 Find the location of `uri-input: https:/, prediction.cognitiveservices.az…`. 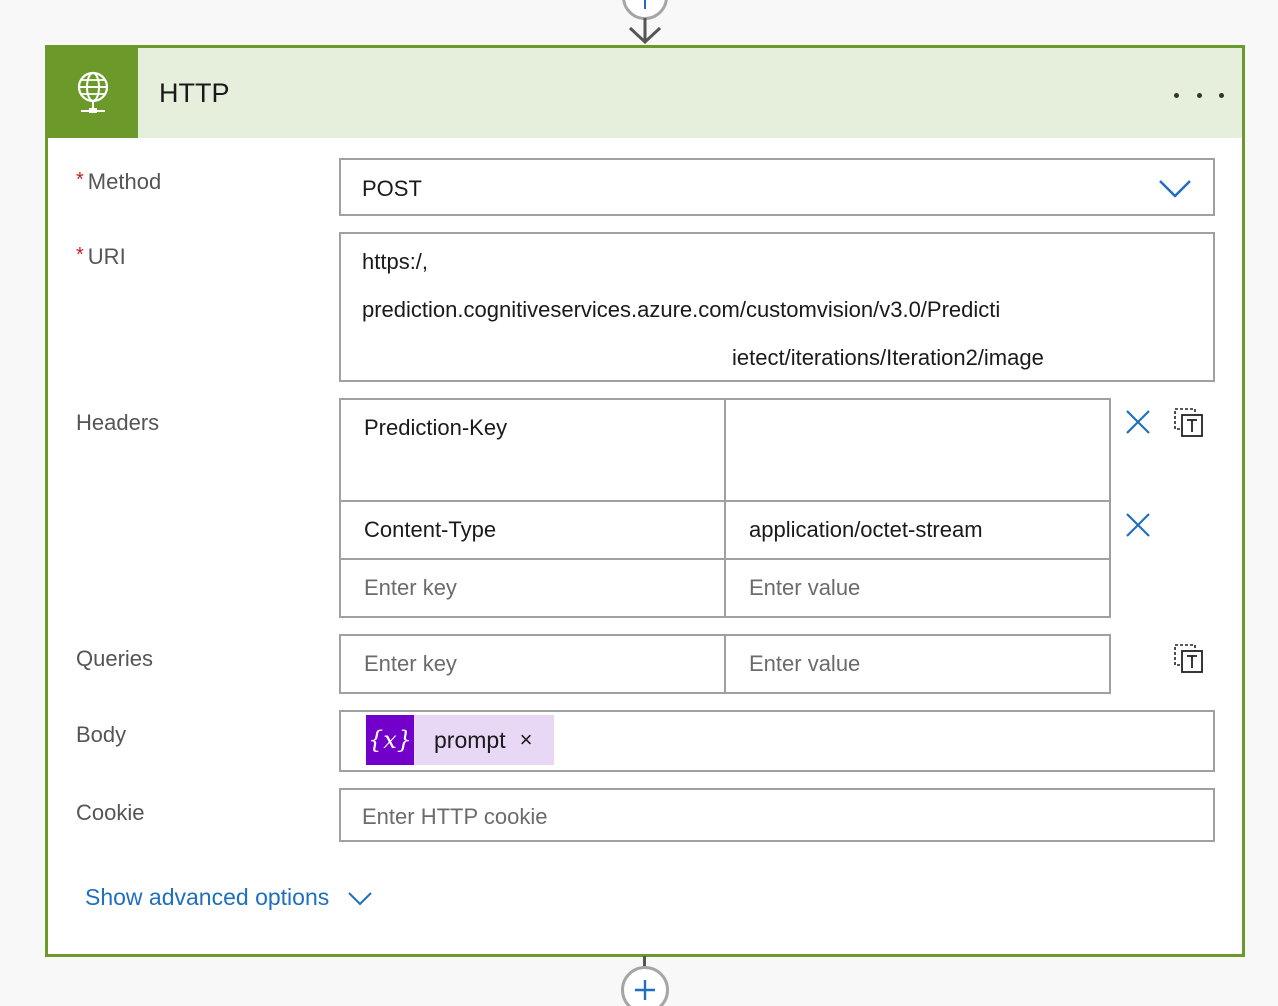

uri-input: https:/, prediction.cognitiveservices.az… is located at coordinates (777, 307).